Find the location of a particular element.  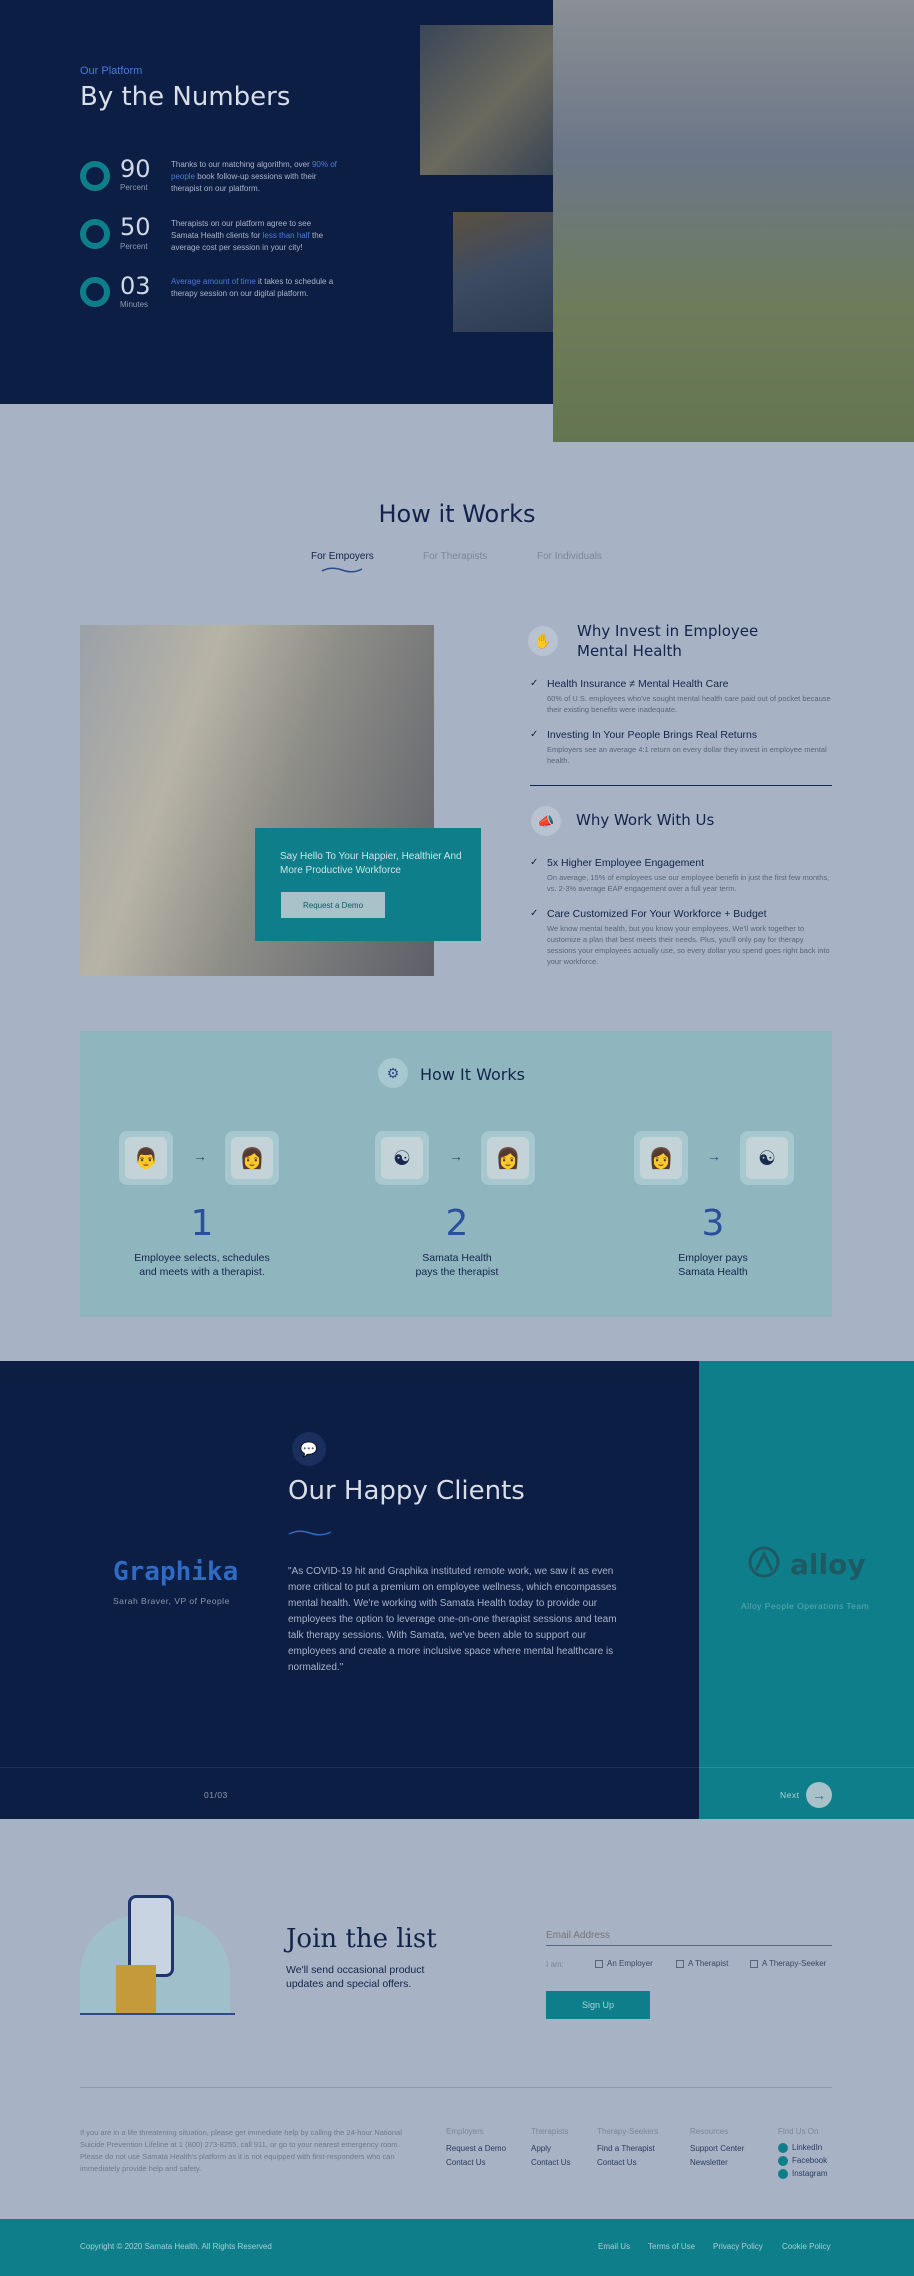

numbers-title: By the Numbers is located at coordinates (185, 97).